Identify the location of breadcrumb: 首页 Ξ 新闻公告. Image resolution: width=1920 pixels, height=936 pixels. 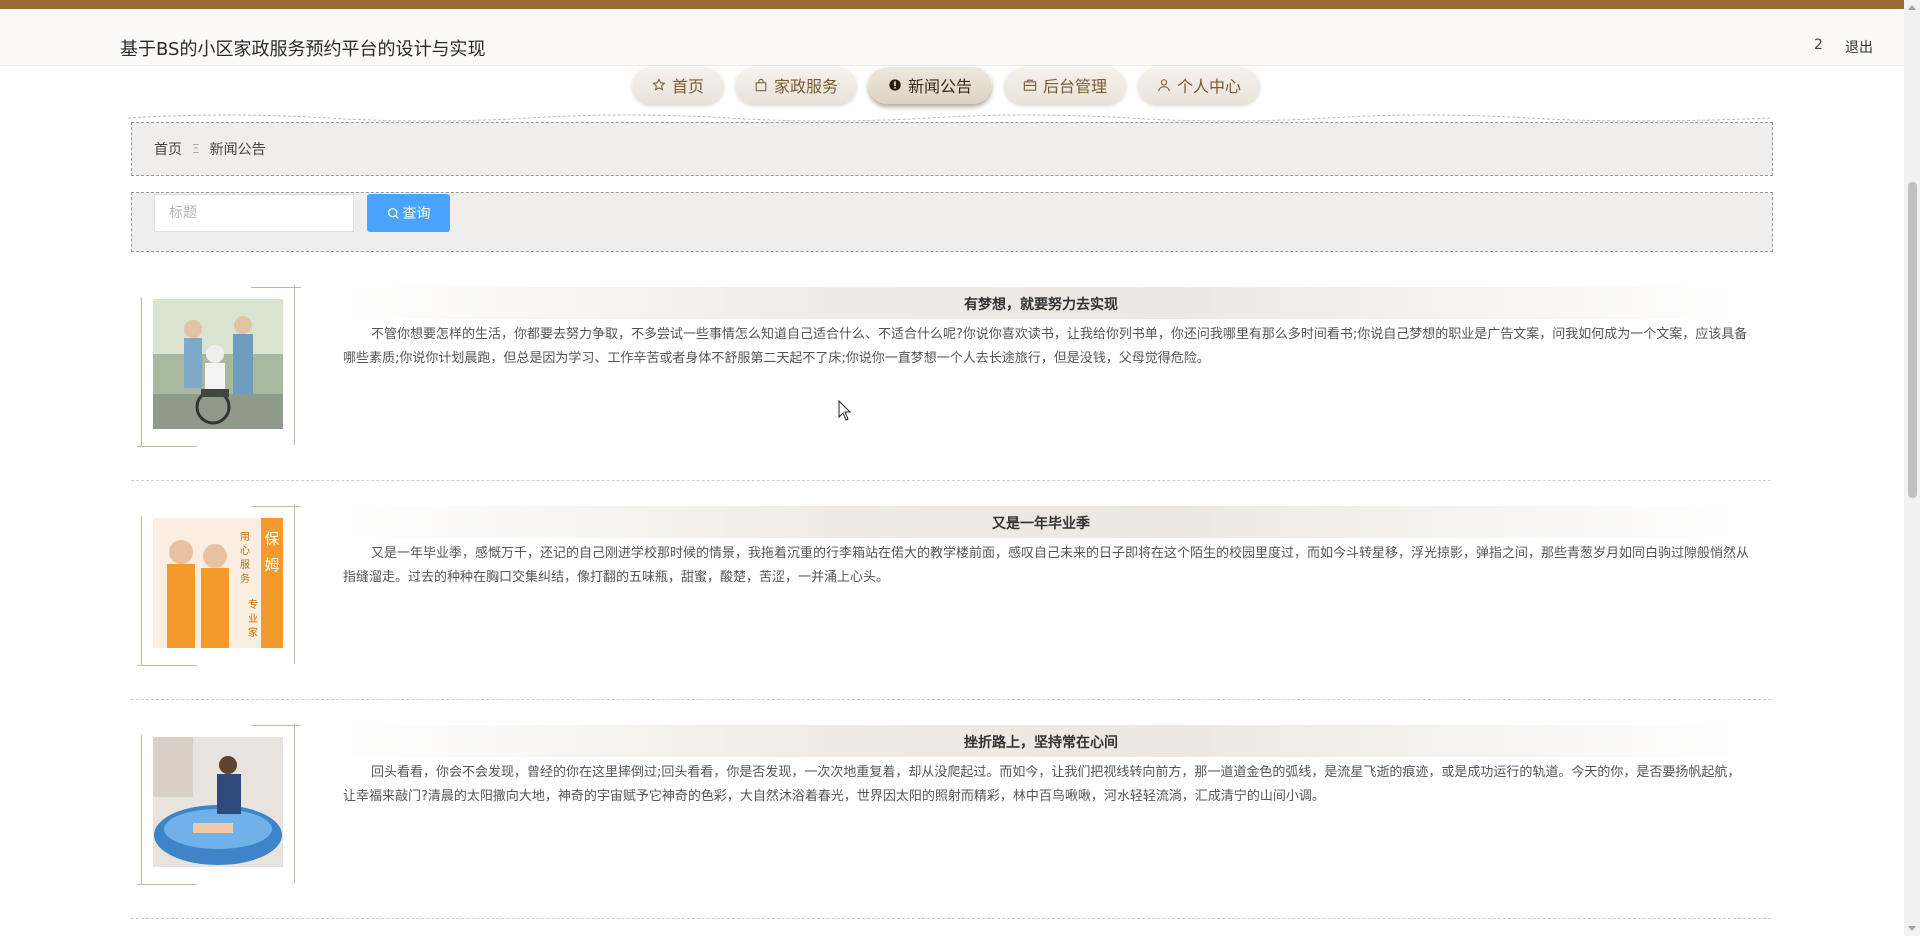
(210, 149).